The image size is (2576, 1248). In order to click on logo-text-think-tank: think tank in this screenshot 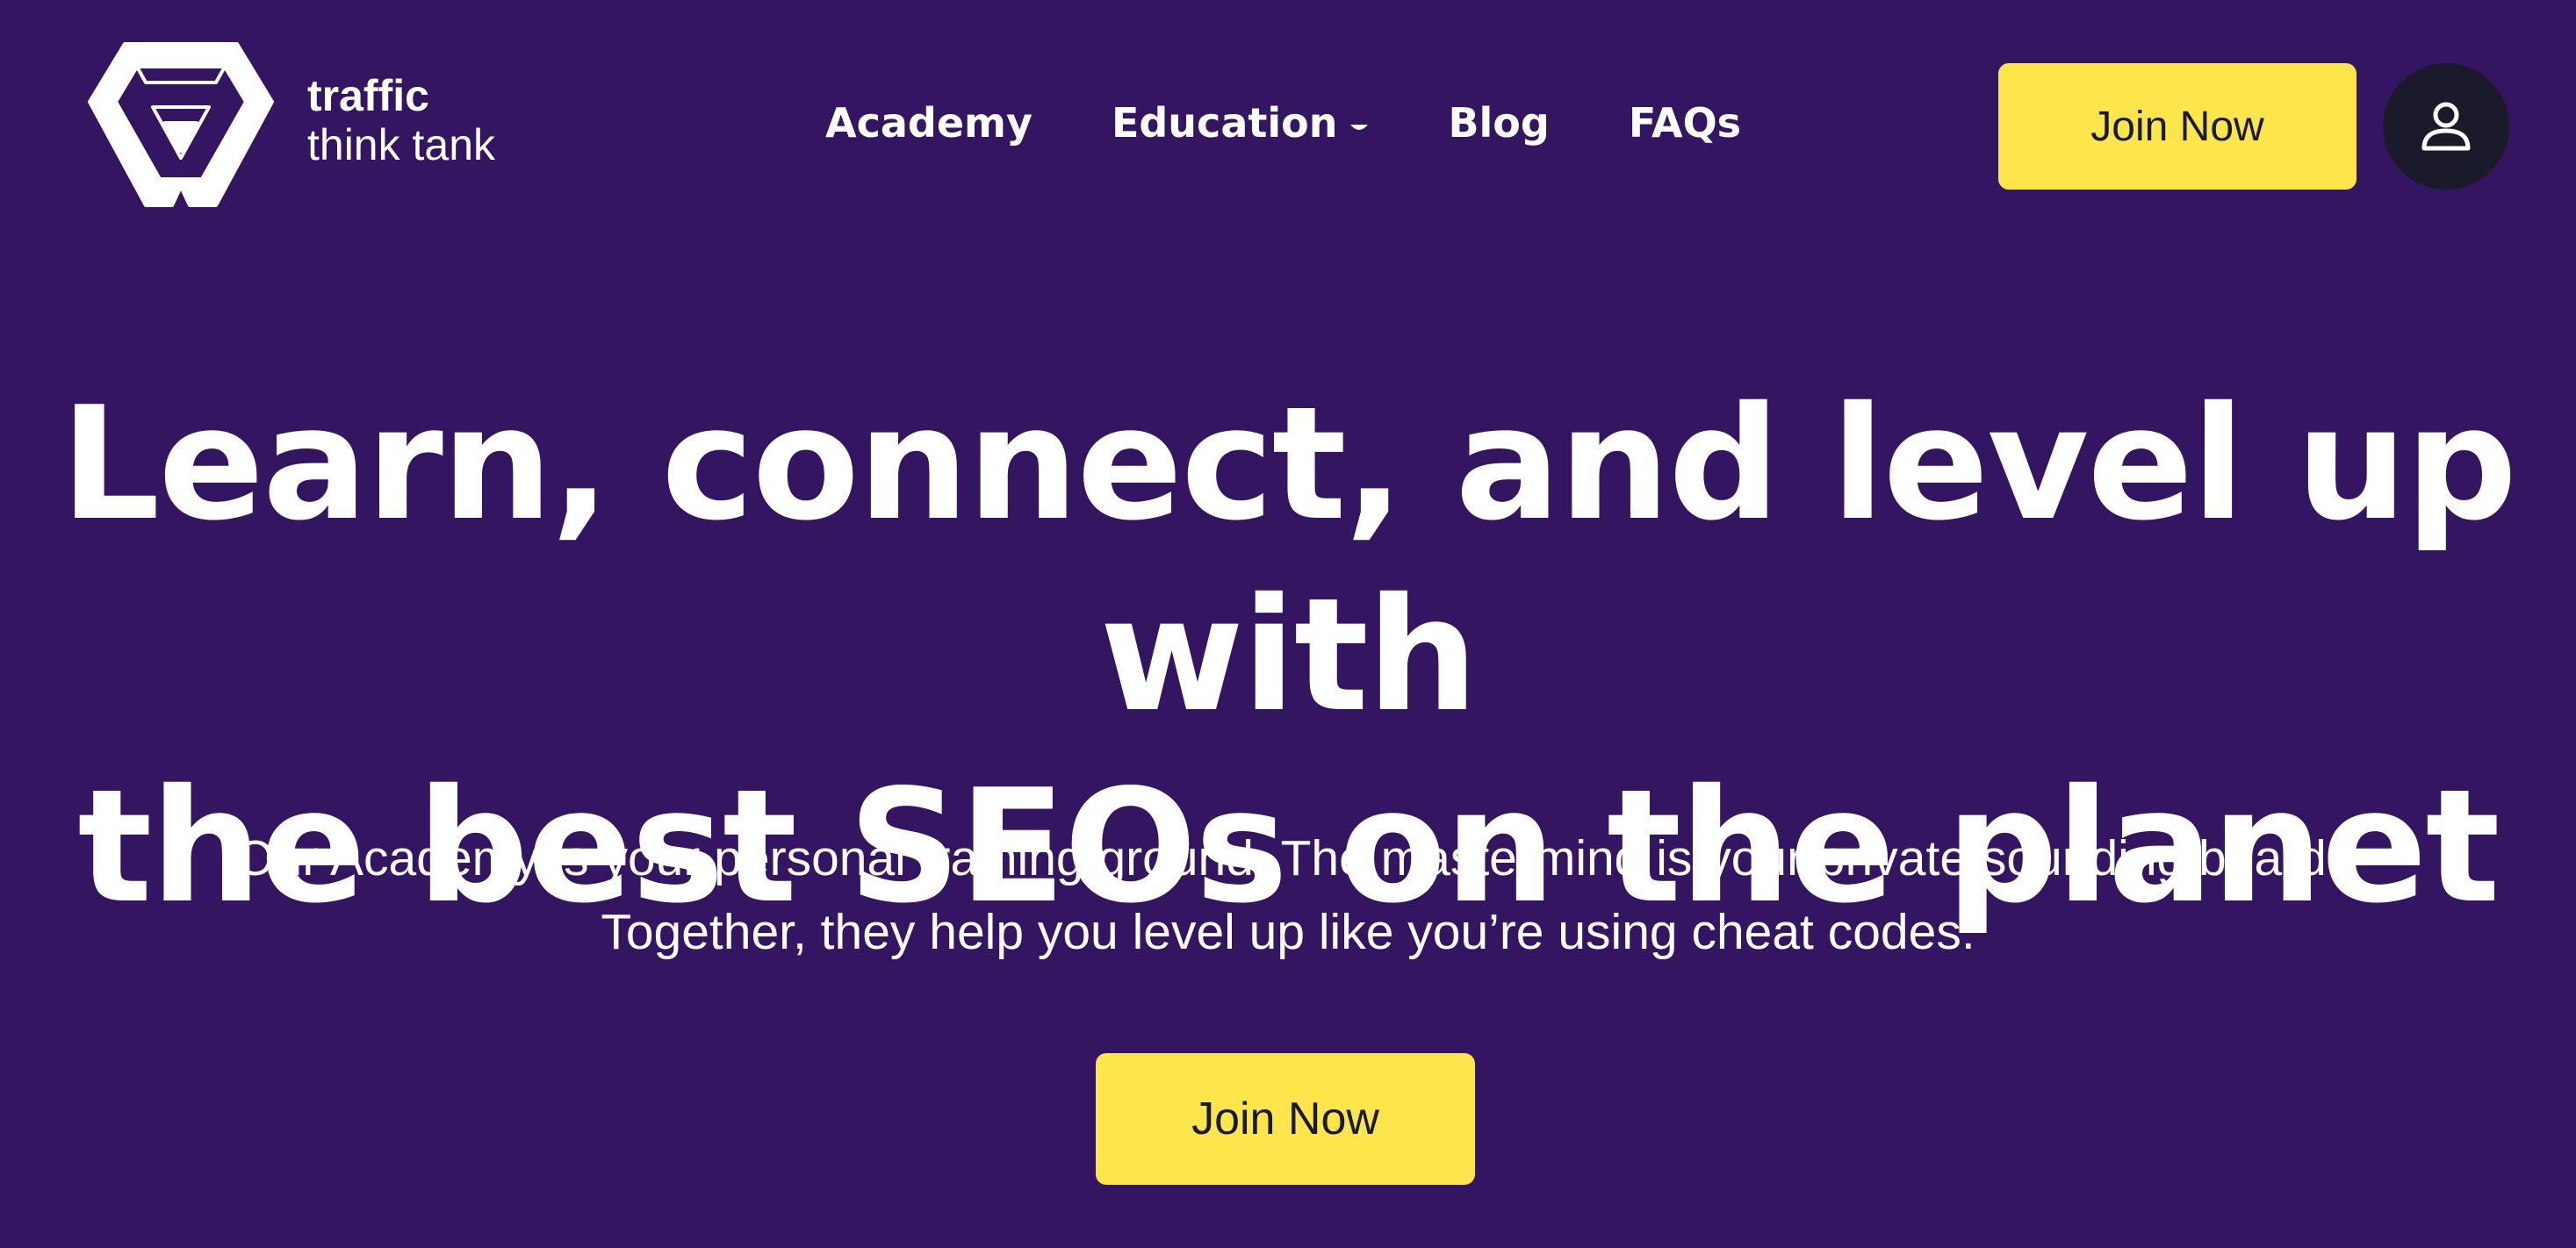, I will do `click(401, 144)`.